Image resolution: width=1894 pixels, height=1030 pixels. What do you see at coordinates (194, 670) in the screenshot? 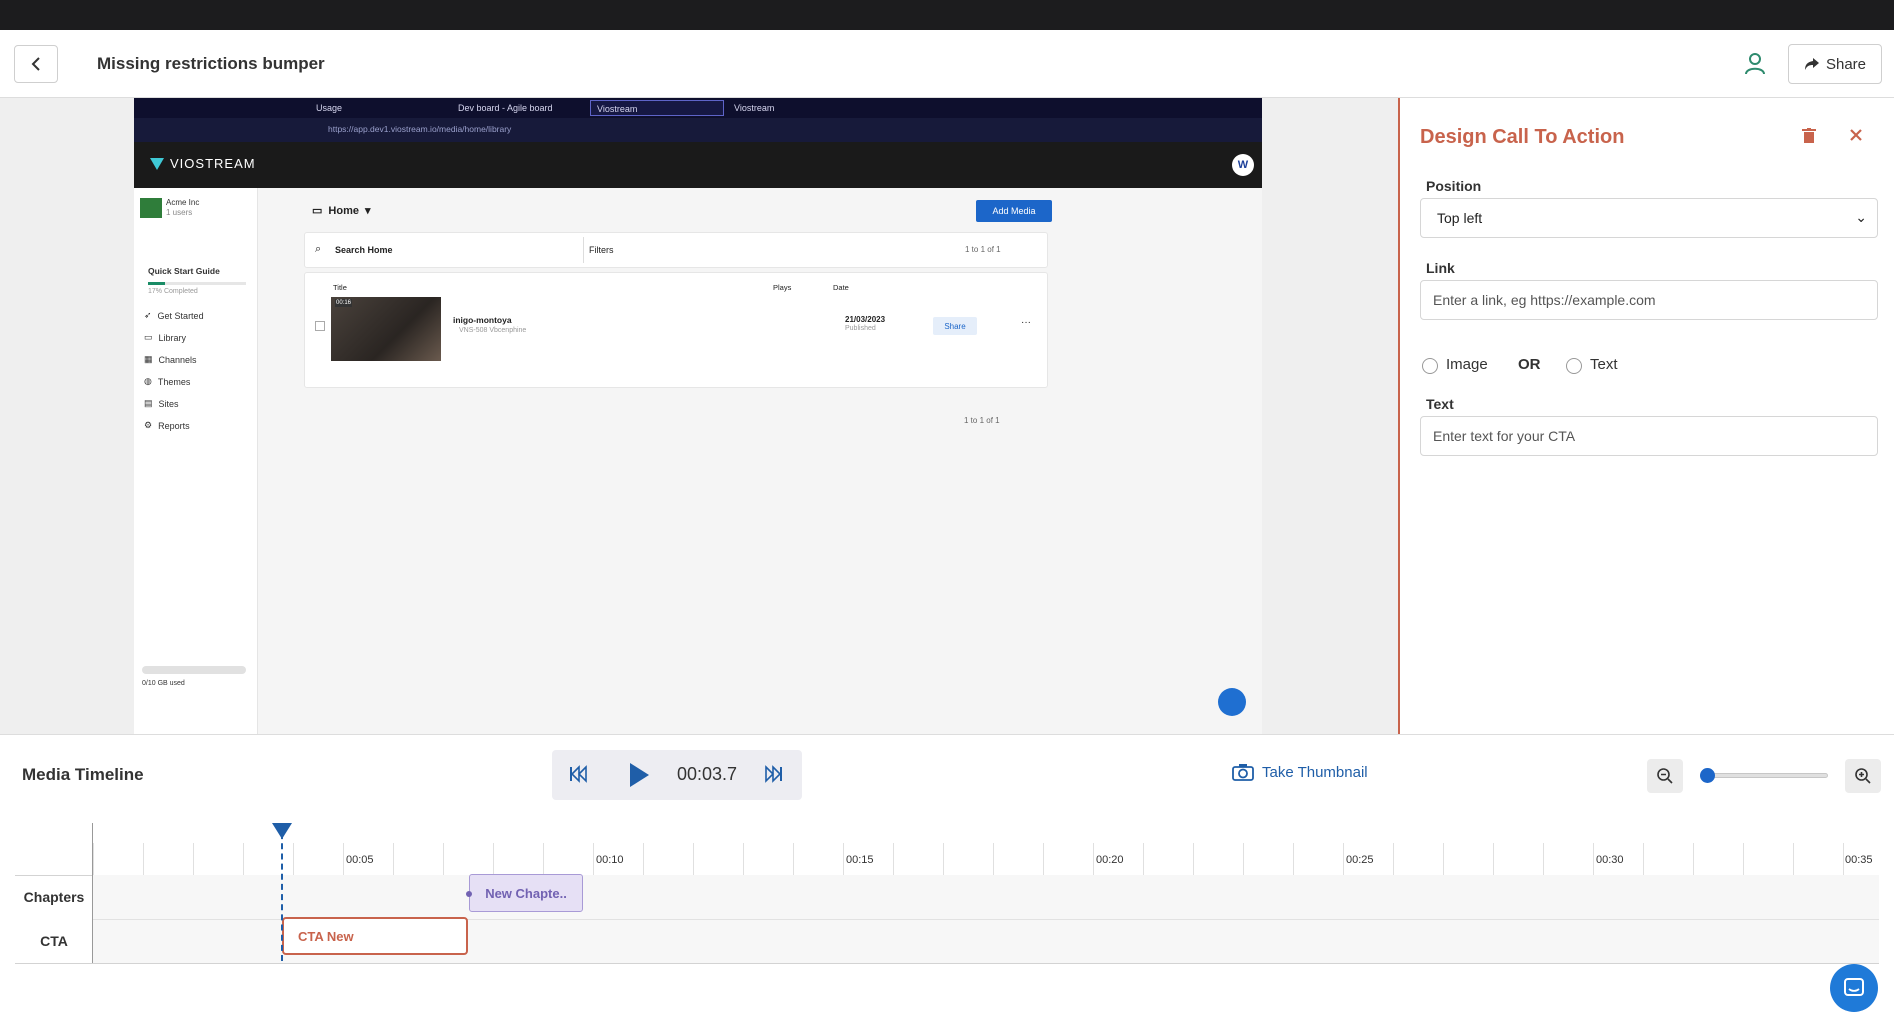
I see `storage-bar` at bounding box center [194, 670].